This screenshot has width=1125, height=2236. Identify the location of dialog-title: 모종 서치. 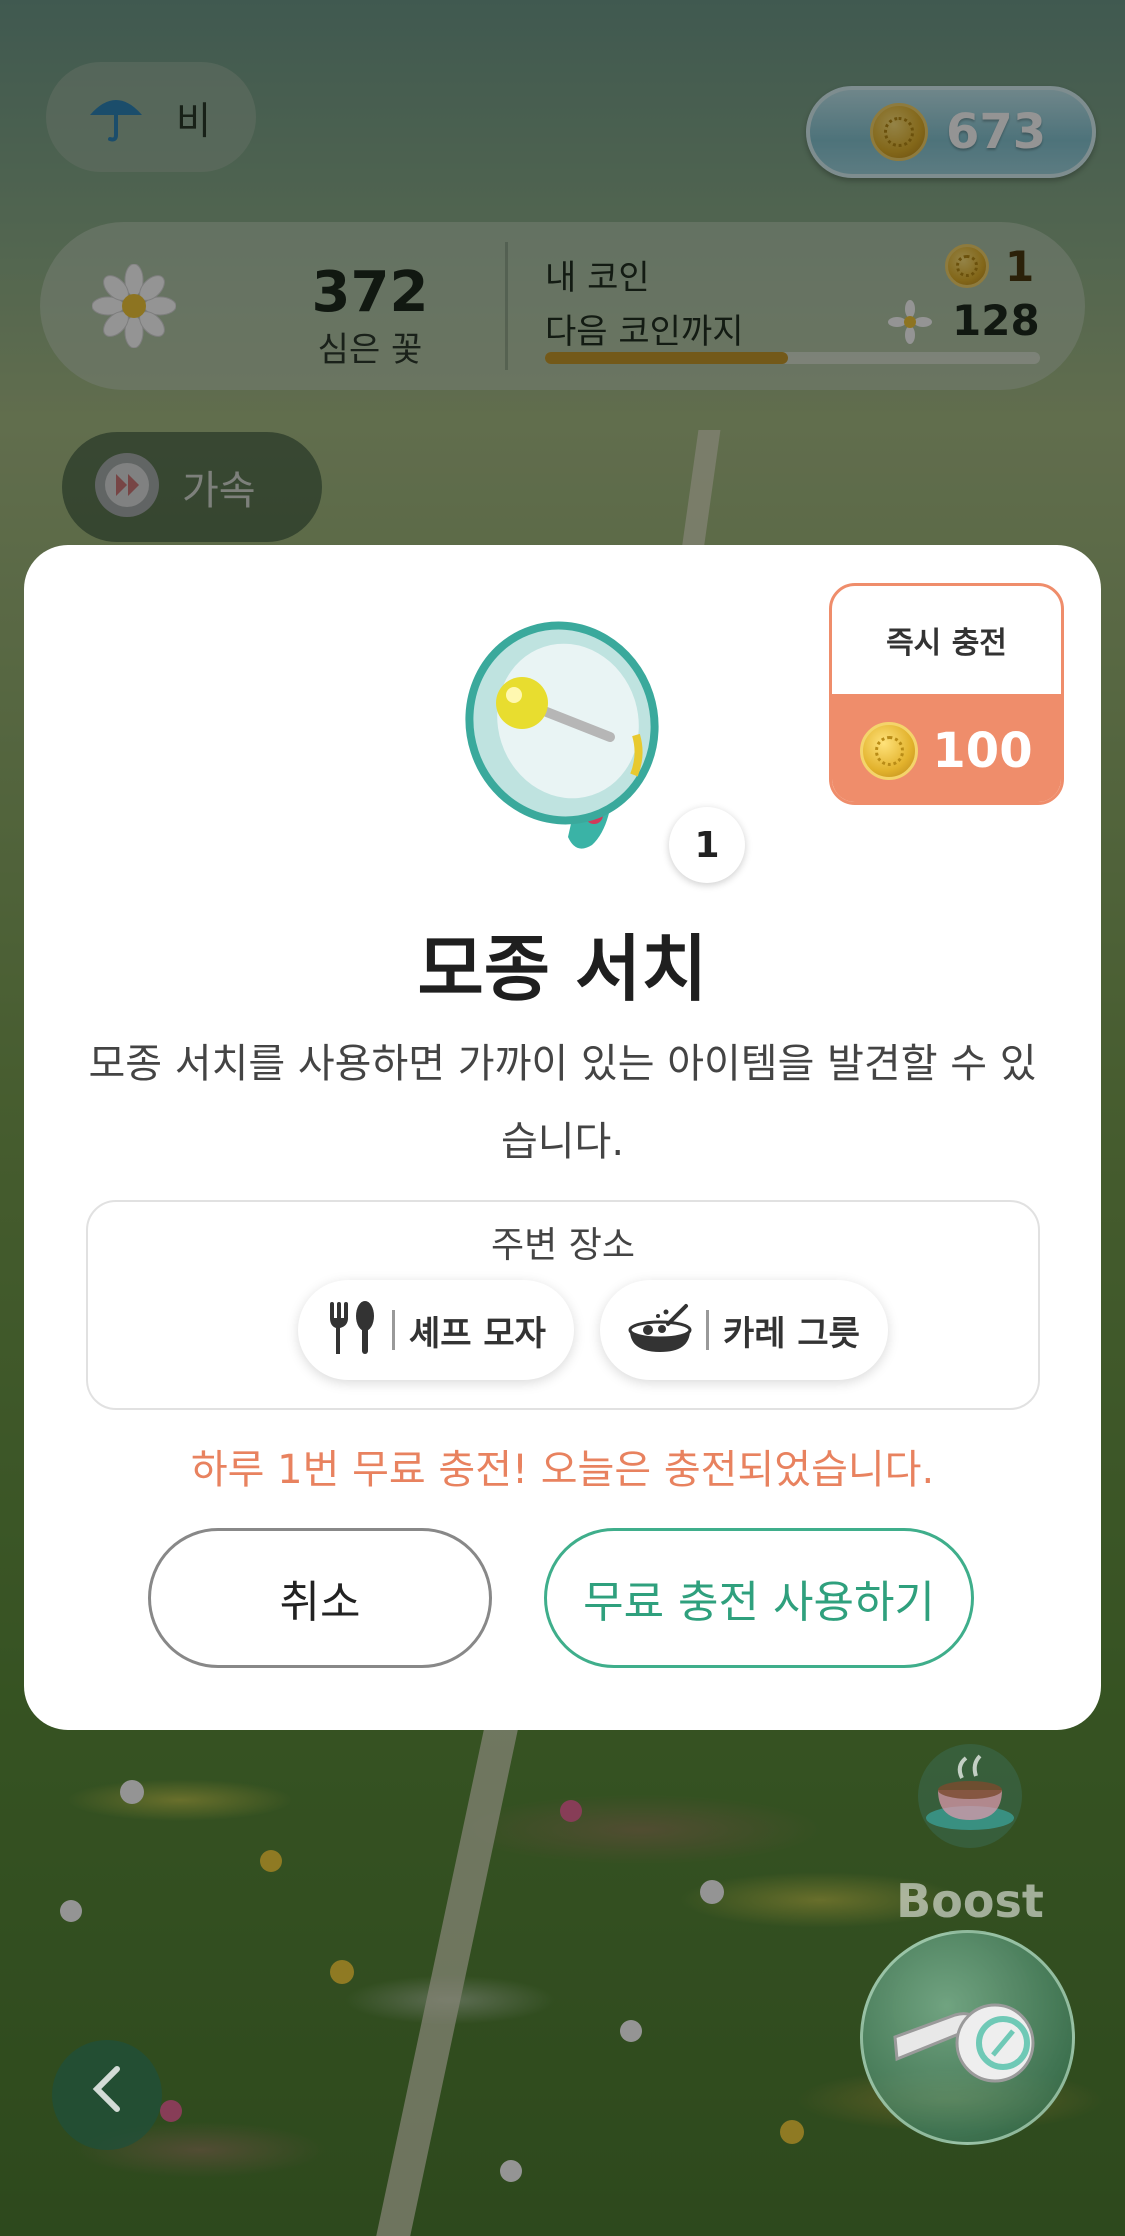
(562, 969).